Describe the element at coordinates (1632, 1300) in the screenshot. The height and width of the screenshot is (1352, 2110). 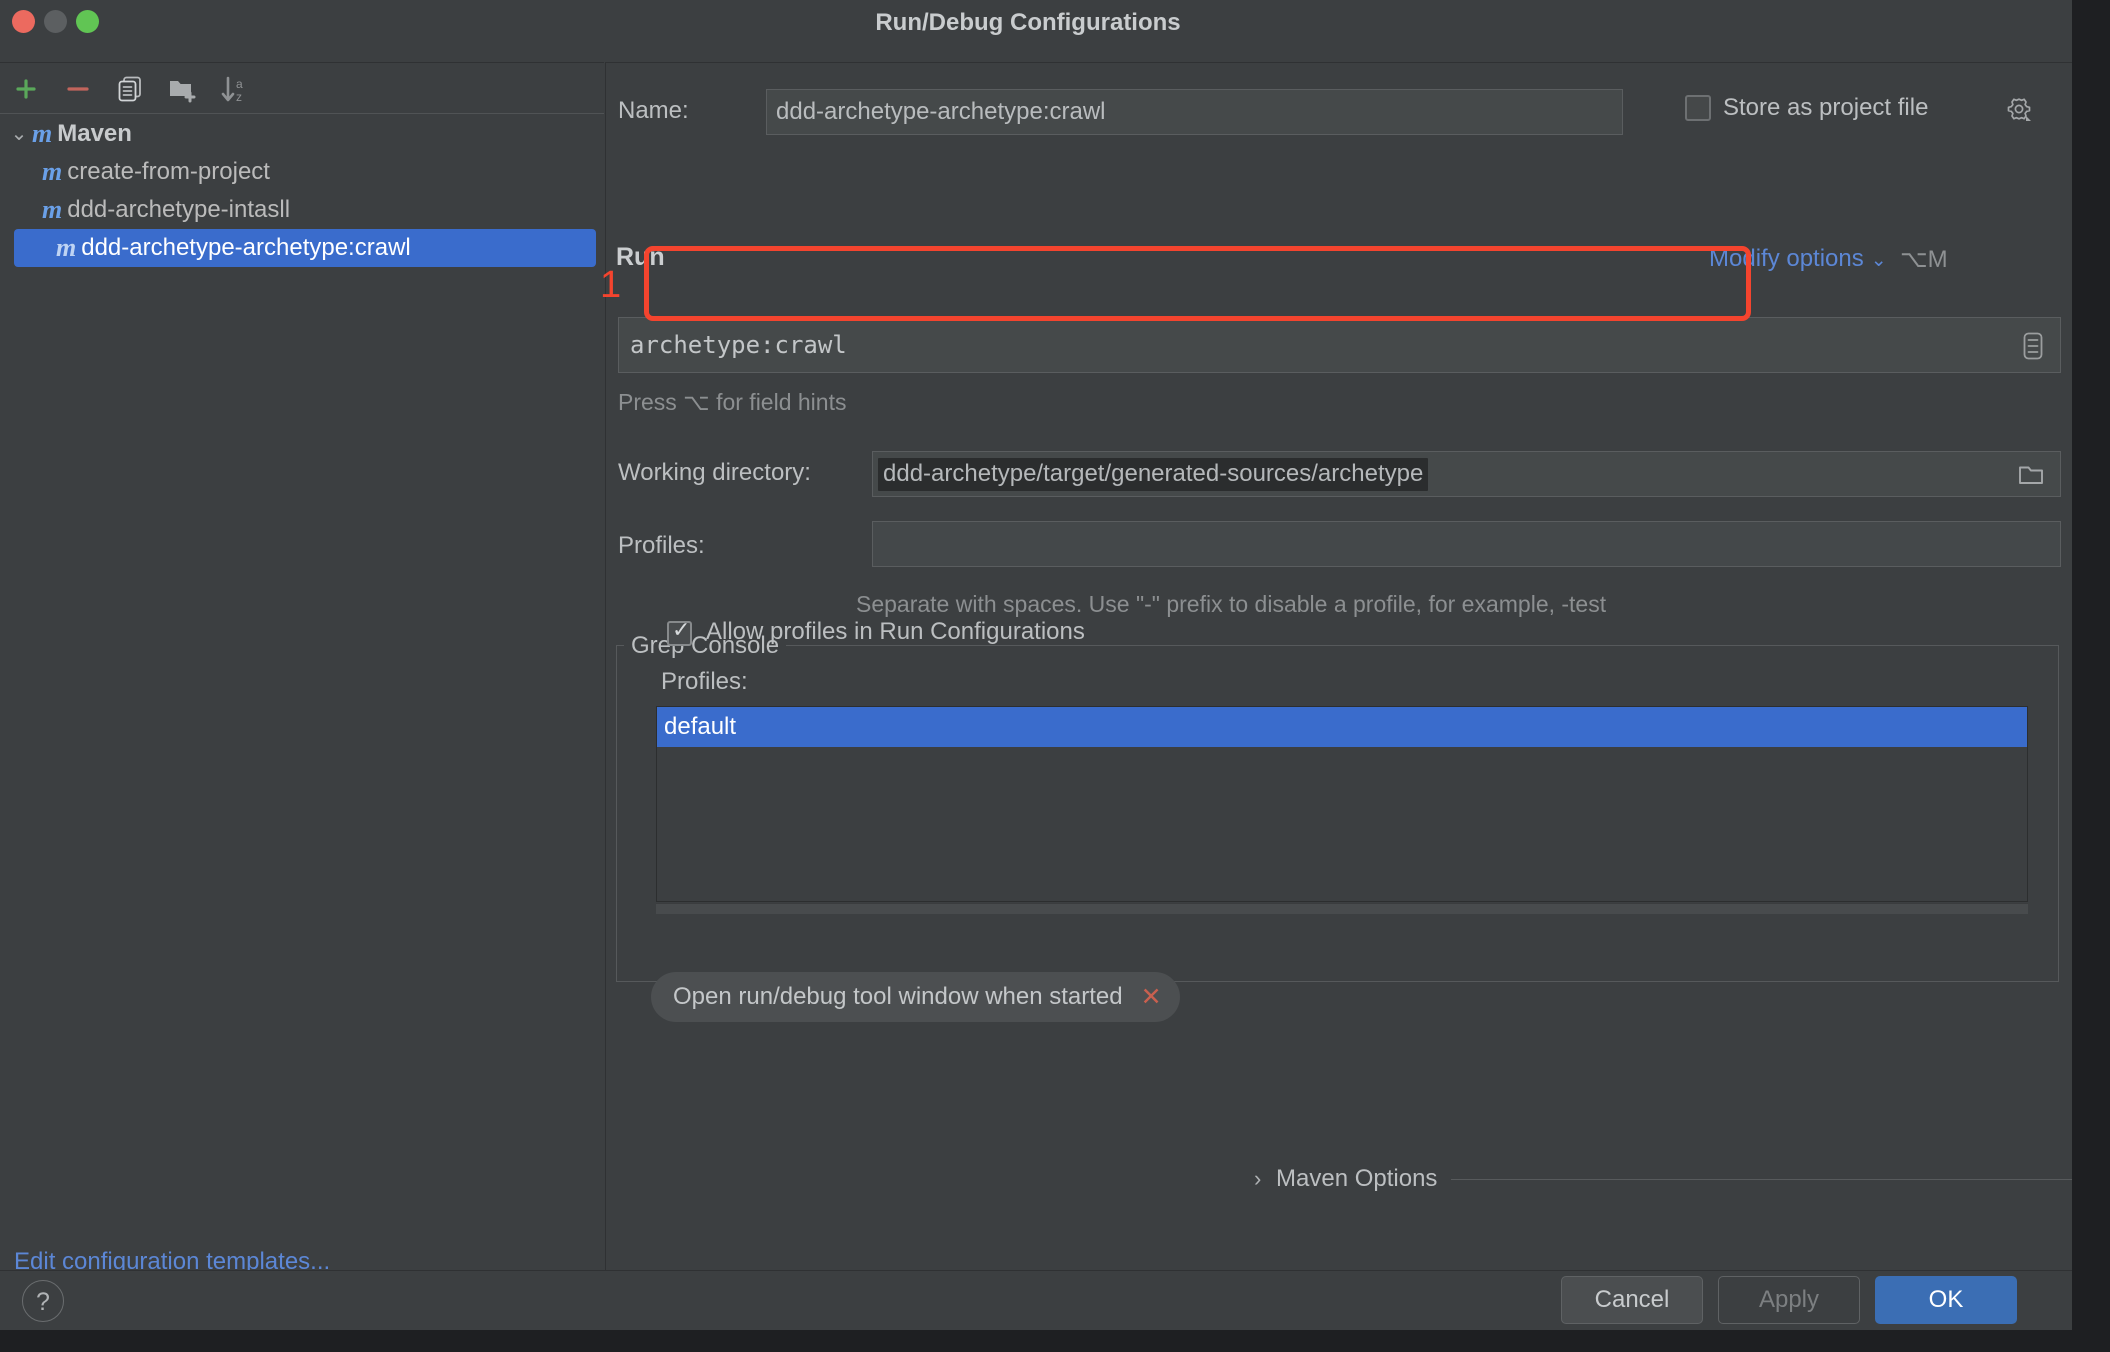
I see `cancel-button: Cancel` at that location.